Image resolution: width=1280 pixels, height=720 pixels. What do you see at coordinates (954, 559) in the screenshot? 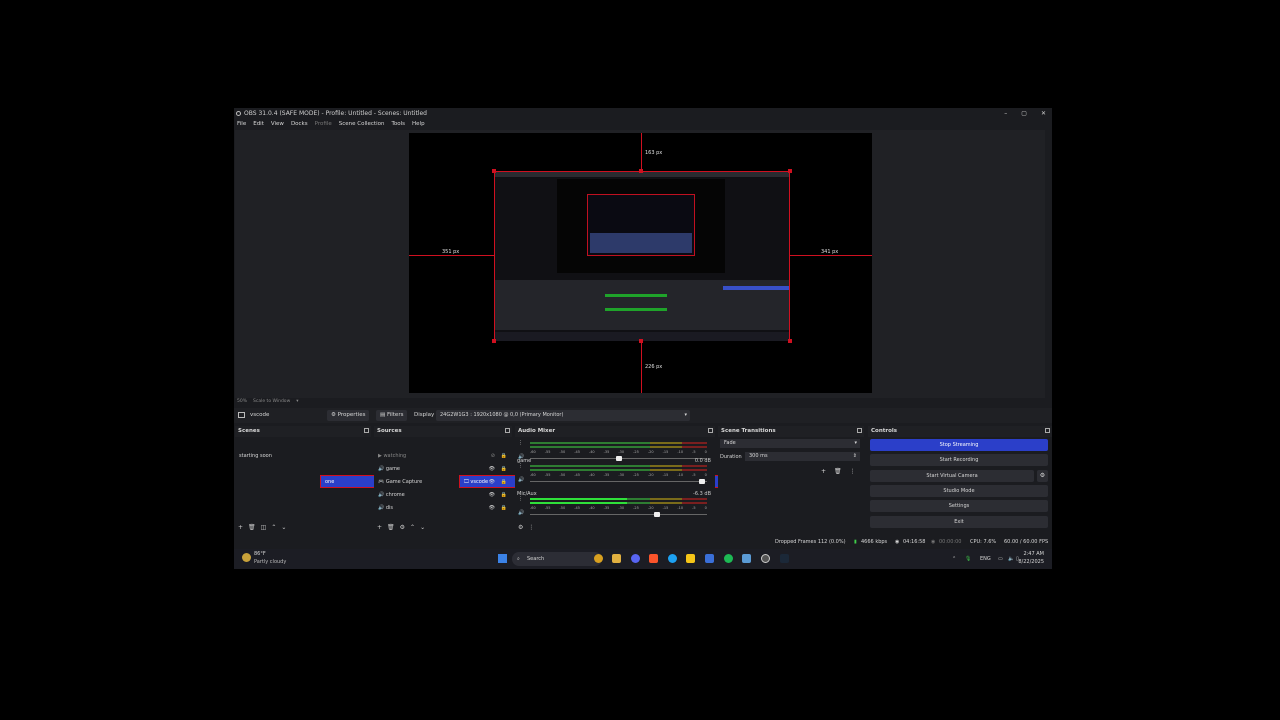
I see `tray-chevron-icon: ⌃` at bounding box center [954, 559].